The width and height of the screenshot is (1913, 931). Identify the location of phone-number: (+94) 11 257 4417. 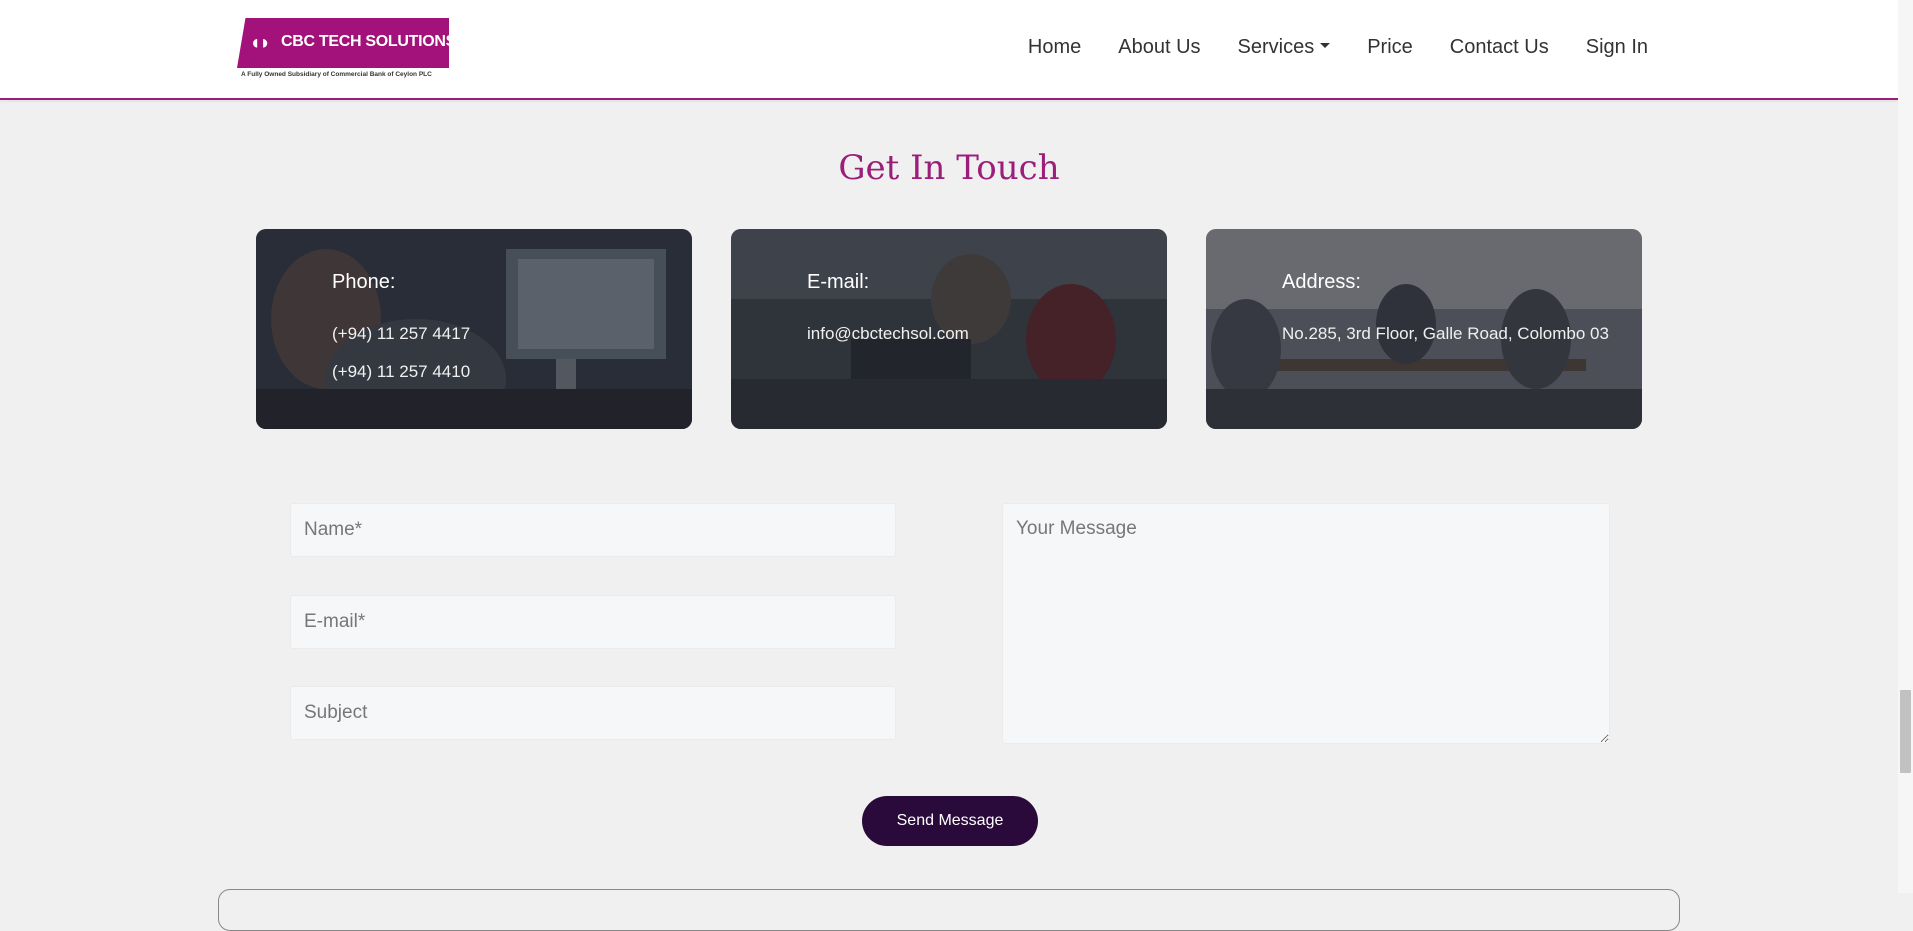
(401, 334).